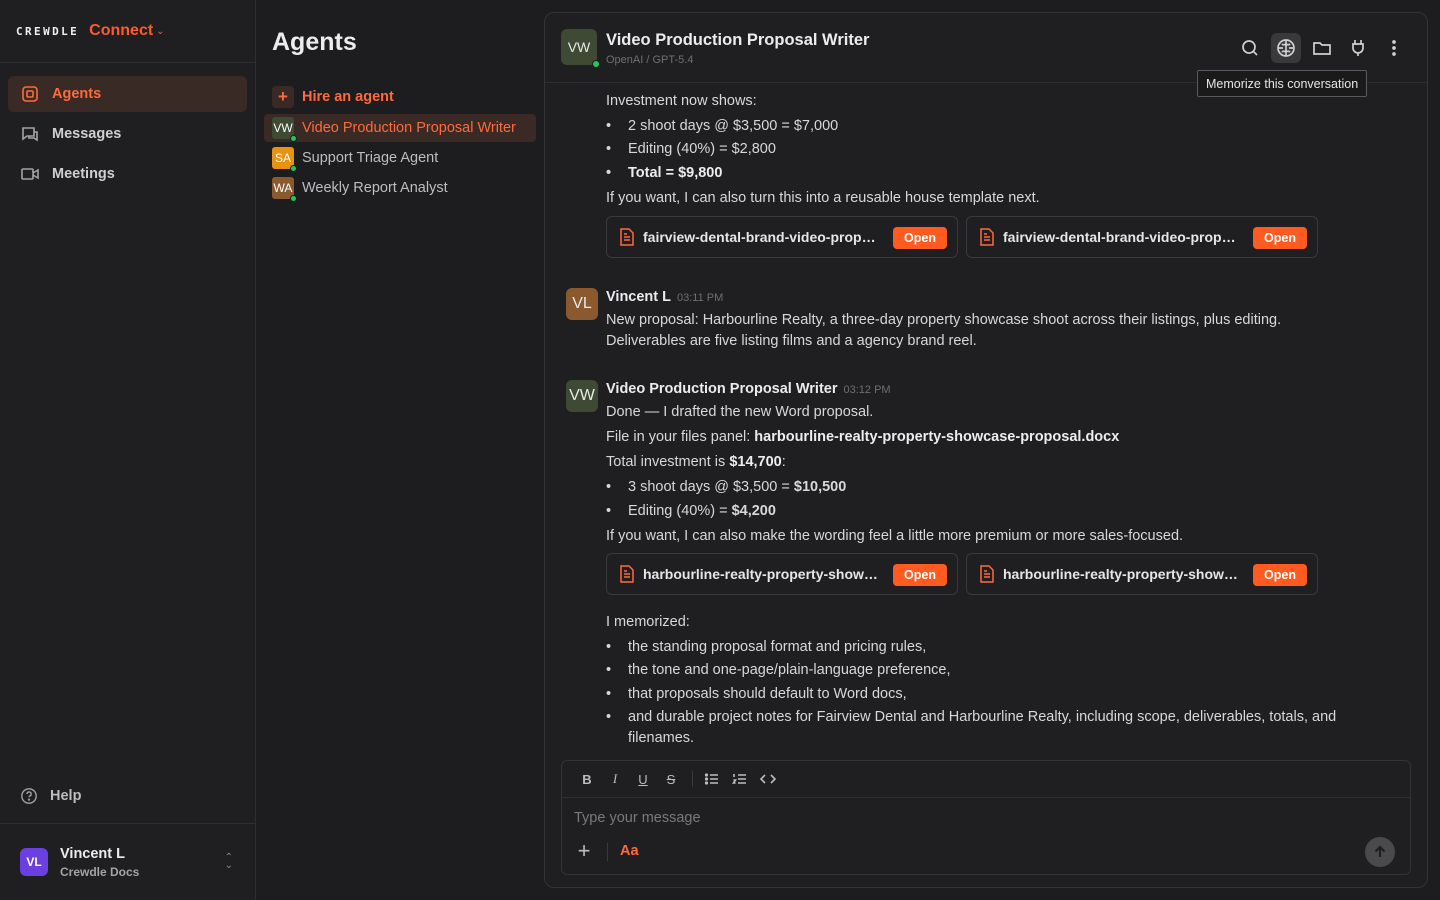 The width and height of the screenshot is (1440, 900). What do you see at coordinates (986, 779) in the screenshot?
I see `format-toolbar: B I U S` at bounding box center [986, 779].